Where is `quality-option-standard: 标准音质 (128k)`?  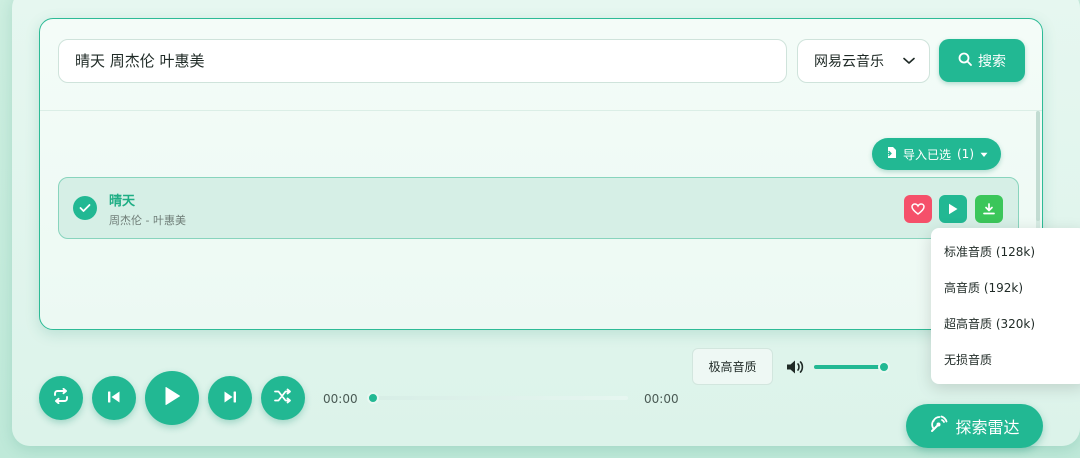 quality-option-standard: 标准音质 (128k) is located at coordinates (989, 251).